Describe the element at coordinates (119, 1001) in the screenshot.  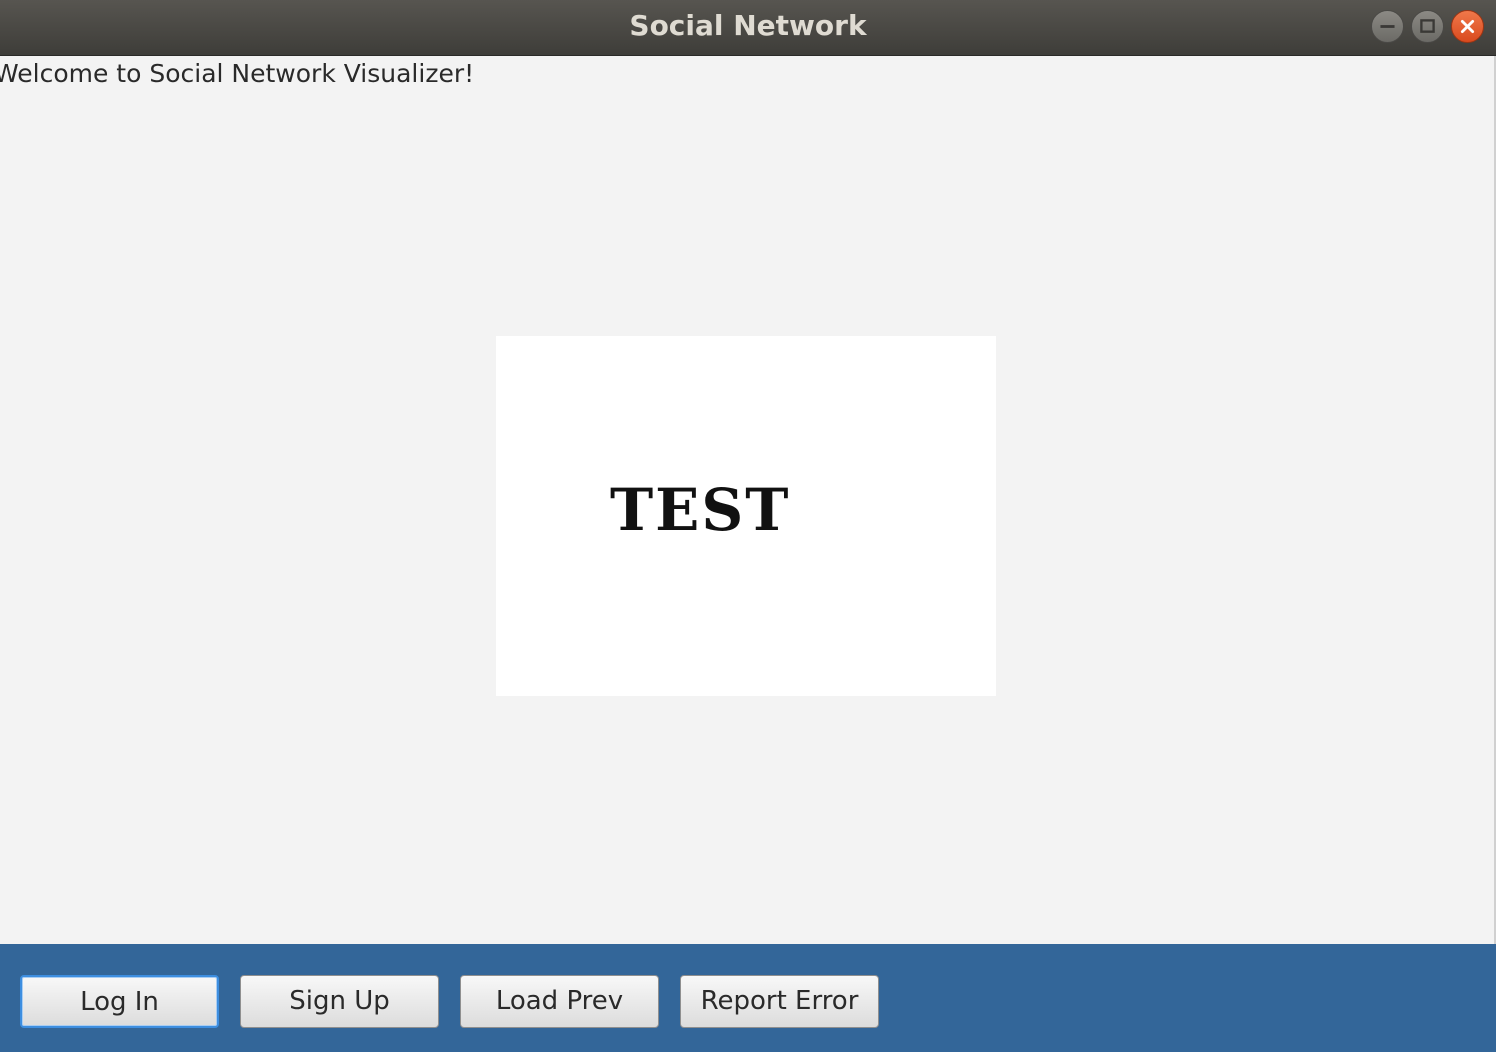
I see `login-button: Log In` at that location.